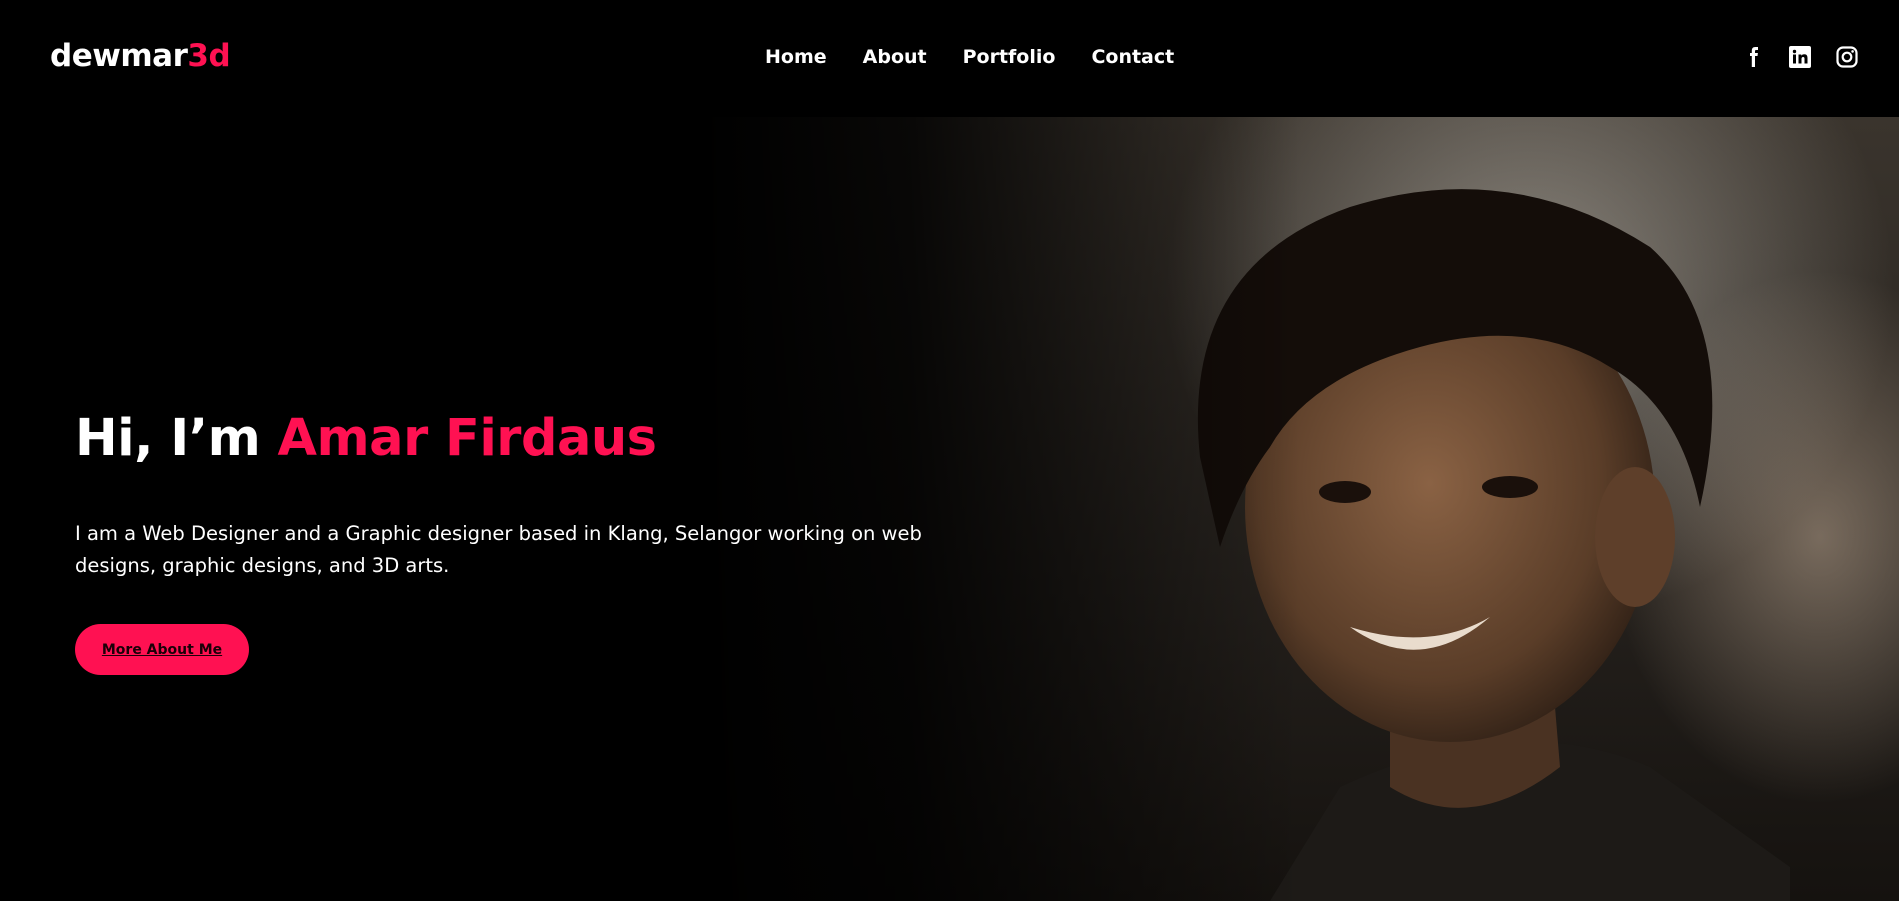  I want to click on site-header: dewmar3d Home About Portfolio Contact, so click(949, 58).